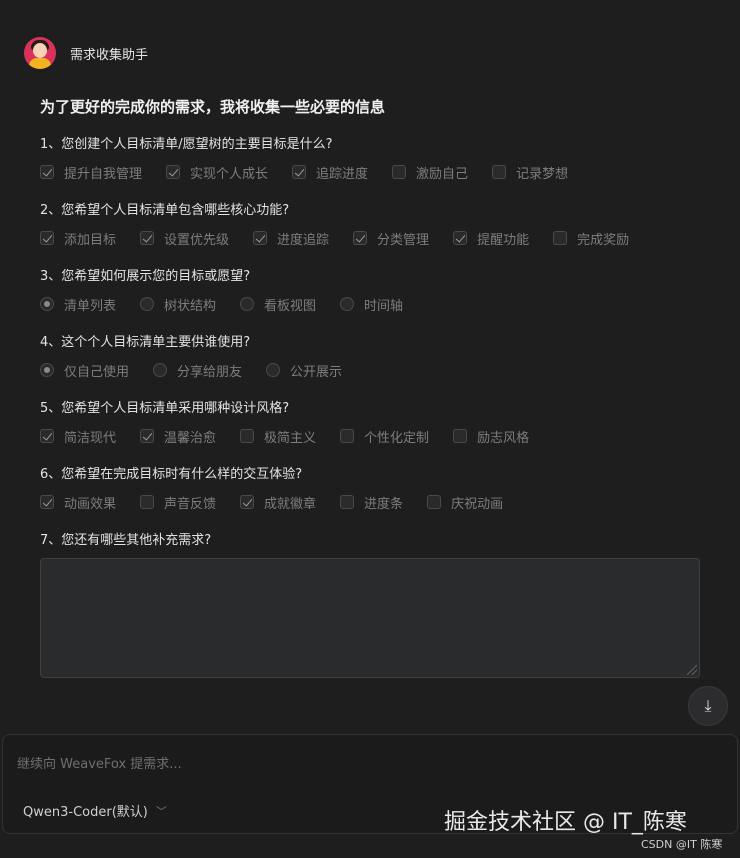 Image resolution: width=740 pixels, height=858 pixels. What do you see at coordinates (186, 144) in the screenshot?
I see `question-label: 1、您创建个人目标清单/愿望树的主要目标是什么?` at bounding box center [186, 144].